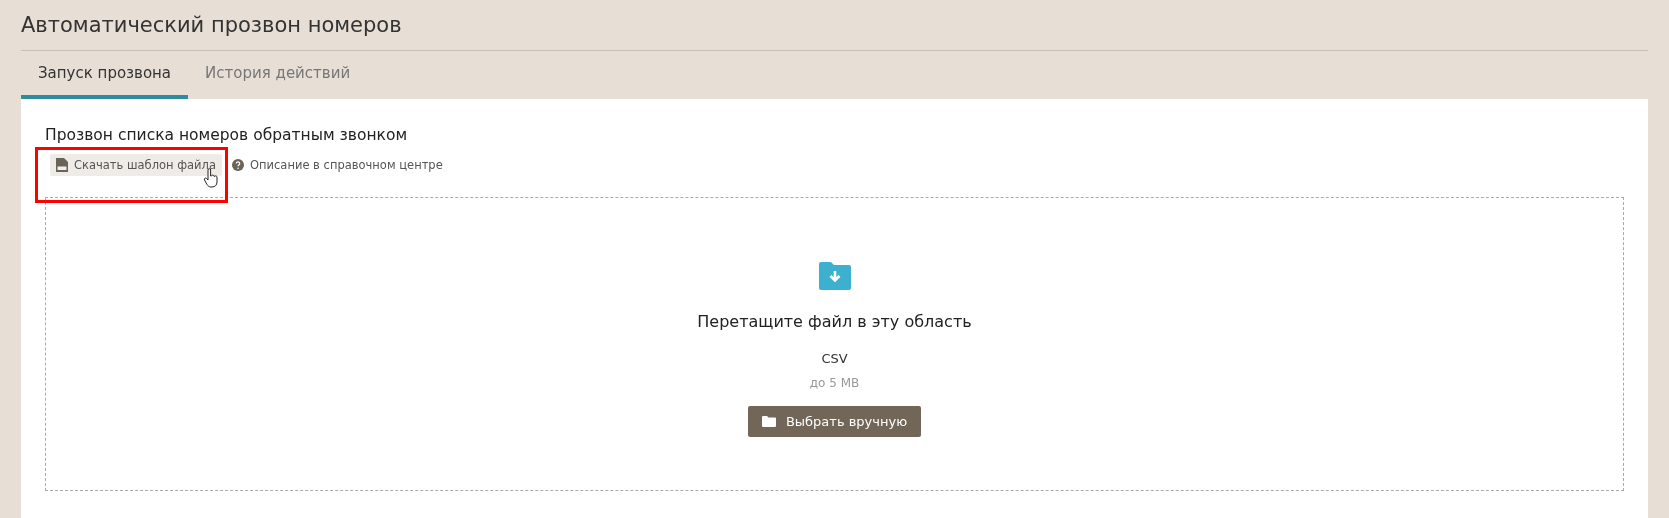 This screenshot has height=518, width=1669. I want to click on section-title: Прозвон списка номеров обратным звонком, so click(227, 134).